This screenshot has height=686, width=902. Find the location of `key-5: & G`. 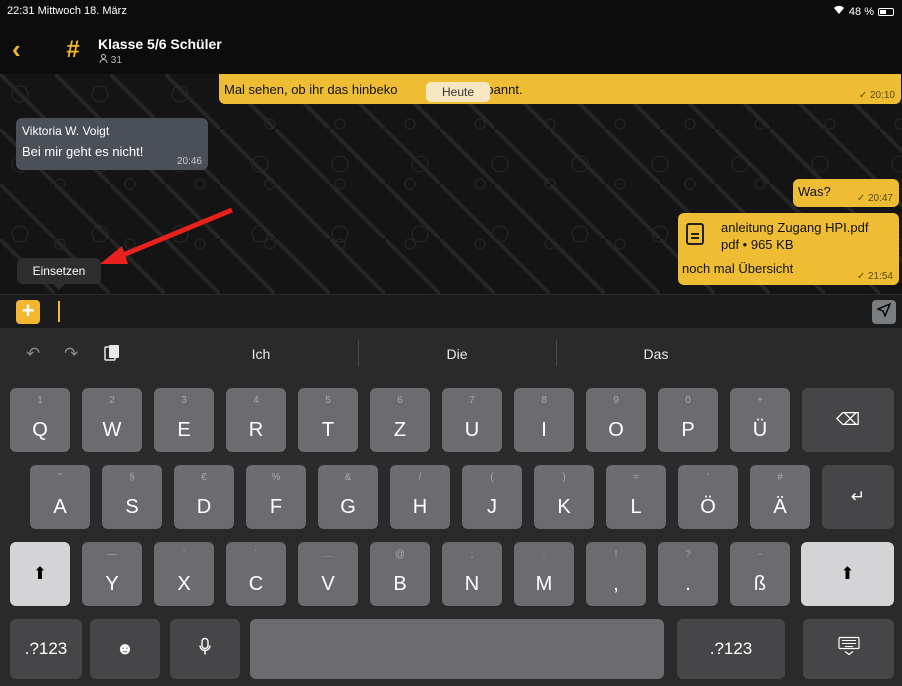

key-5: & G is located at coordinates (348, 497).